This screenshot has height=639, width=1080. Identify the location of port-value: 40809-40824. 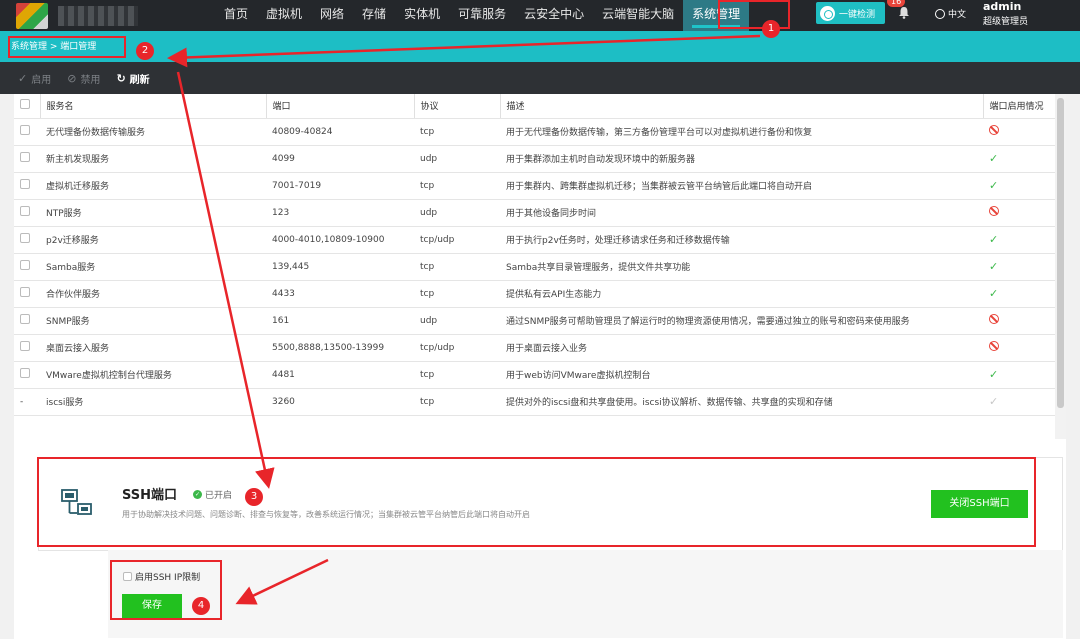
(340, 132).